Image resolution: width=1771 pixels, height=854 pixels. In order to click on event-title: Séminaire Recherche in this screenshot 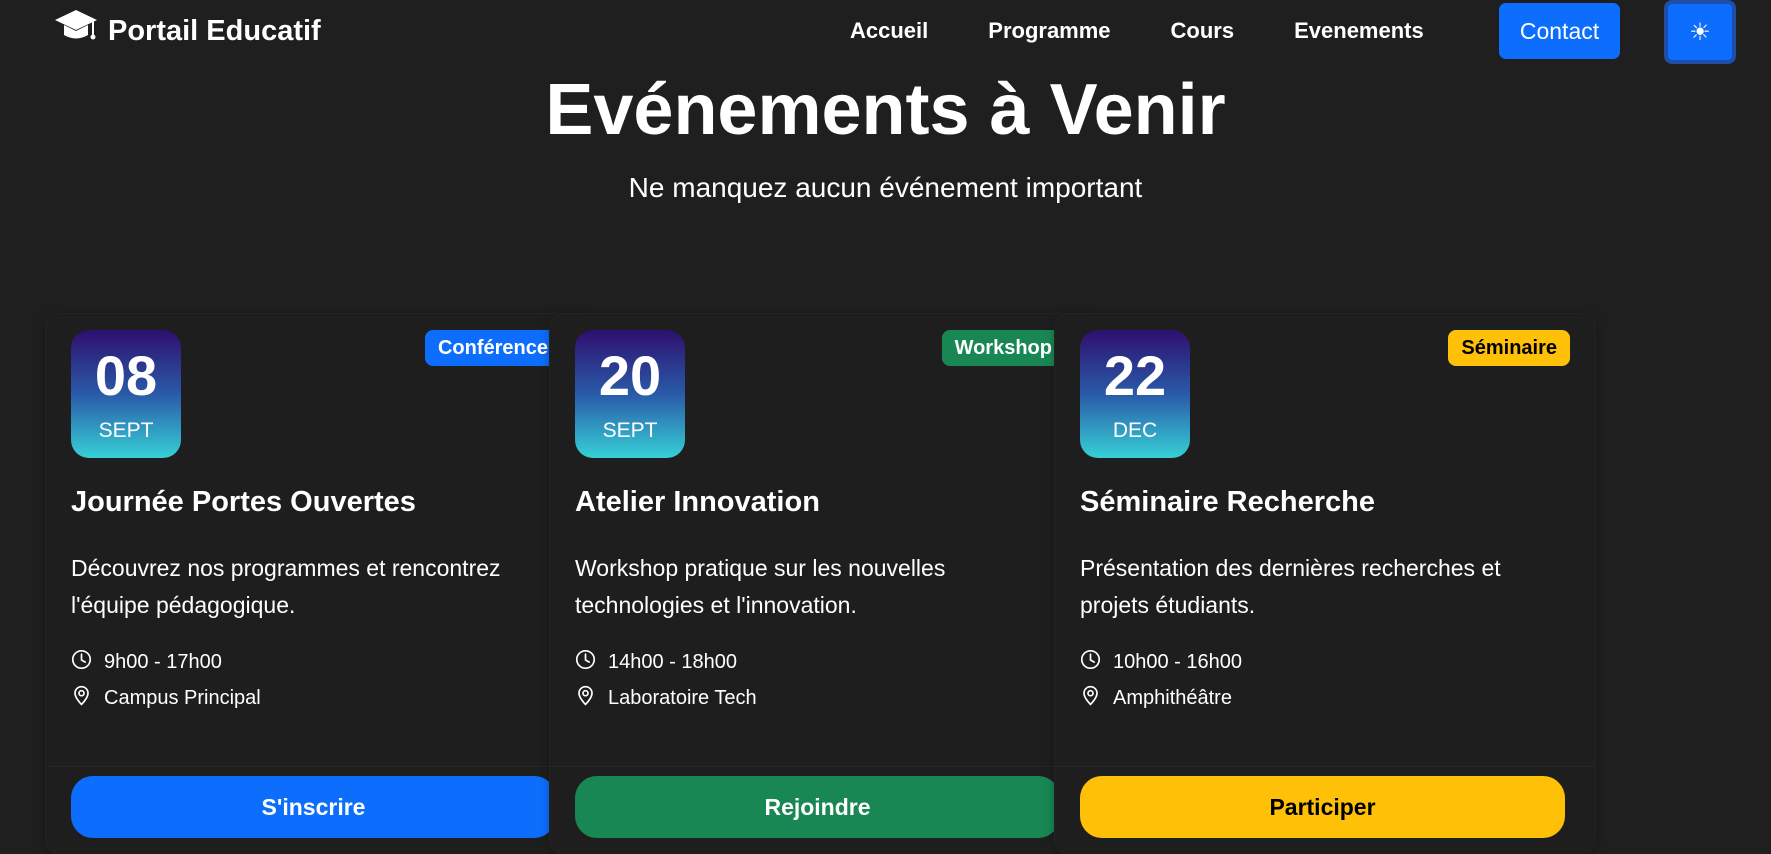, I will do `click(1227, 502)`.